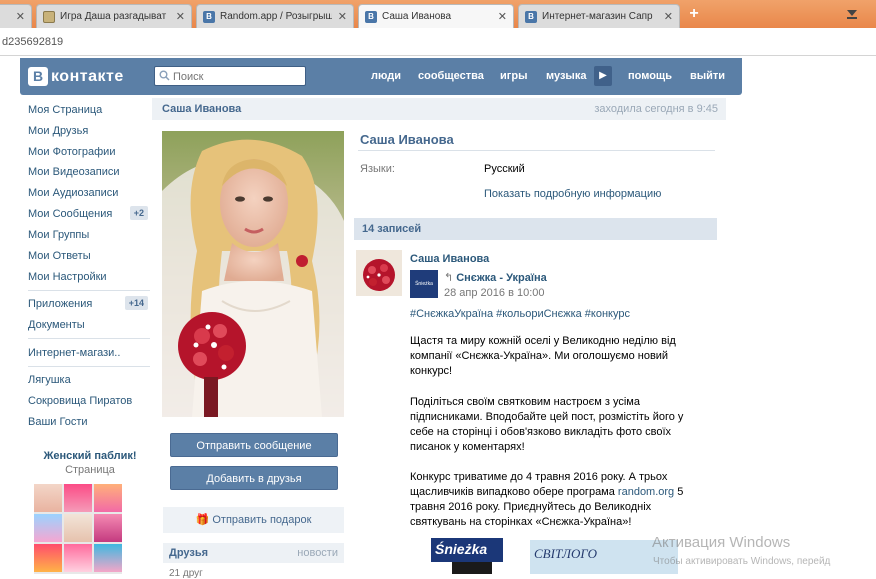 This screenshot has width=876, height=579. Describe the element at coordinates (136, 303) in the screenshot. I see `apps-count-badge: +14` at that location.